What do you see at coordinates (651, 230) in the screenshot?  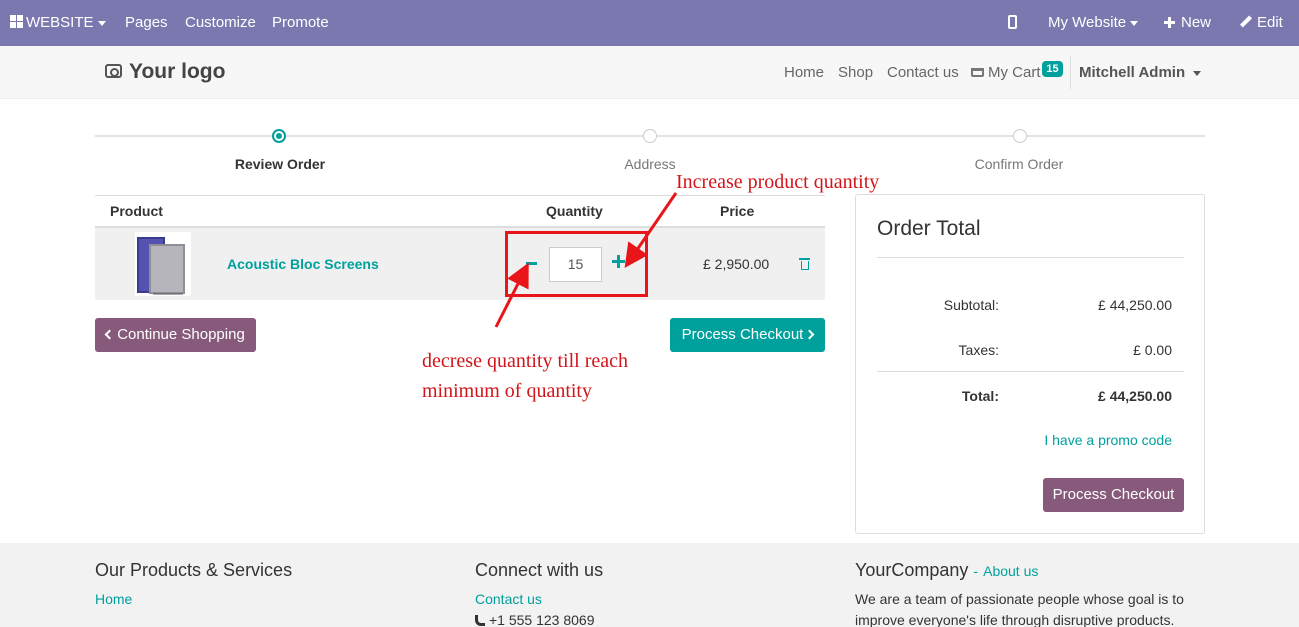 I see `arrow-to-increase` at bounding box center [651, 230].